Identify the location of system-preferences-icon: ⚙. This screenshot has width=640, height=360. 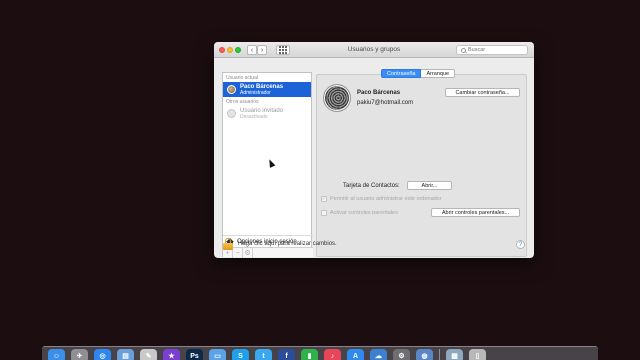
(401, 354).